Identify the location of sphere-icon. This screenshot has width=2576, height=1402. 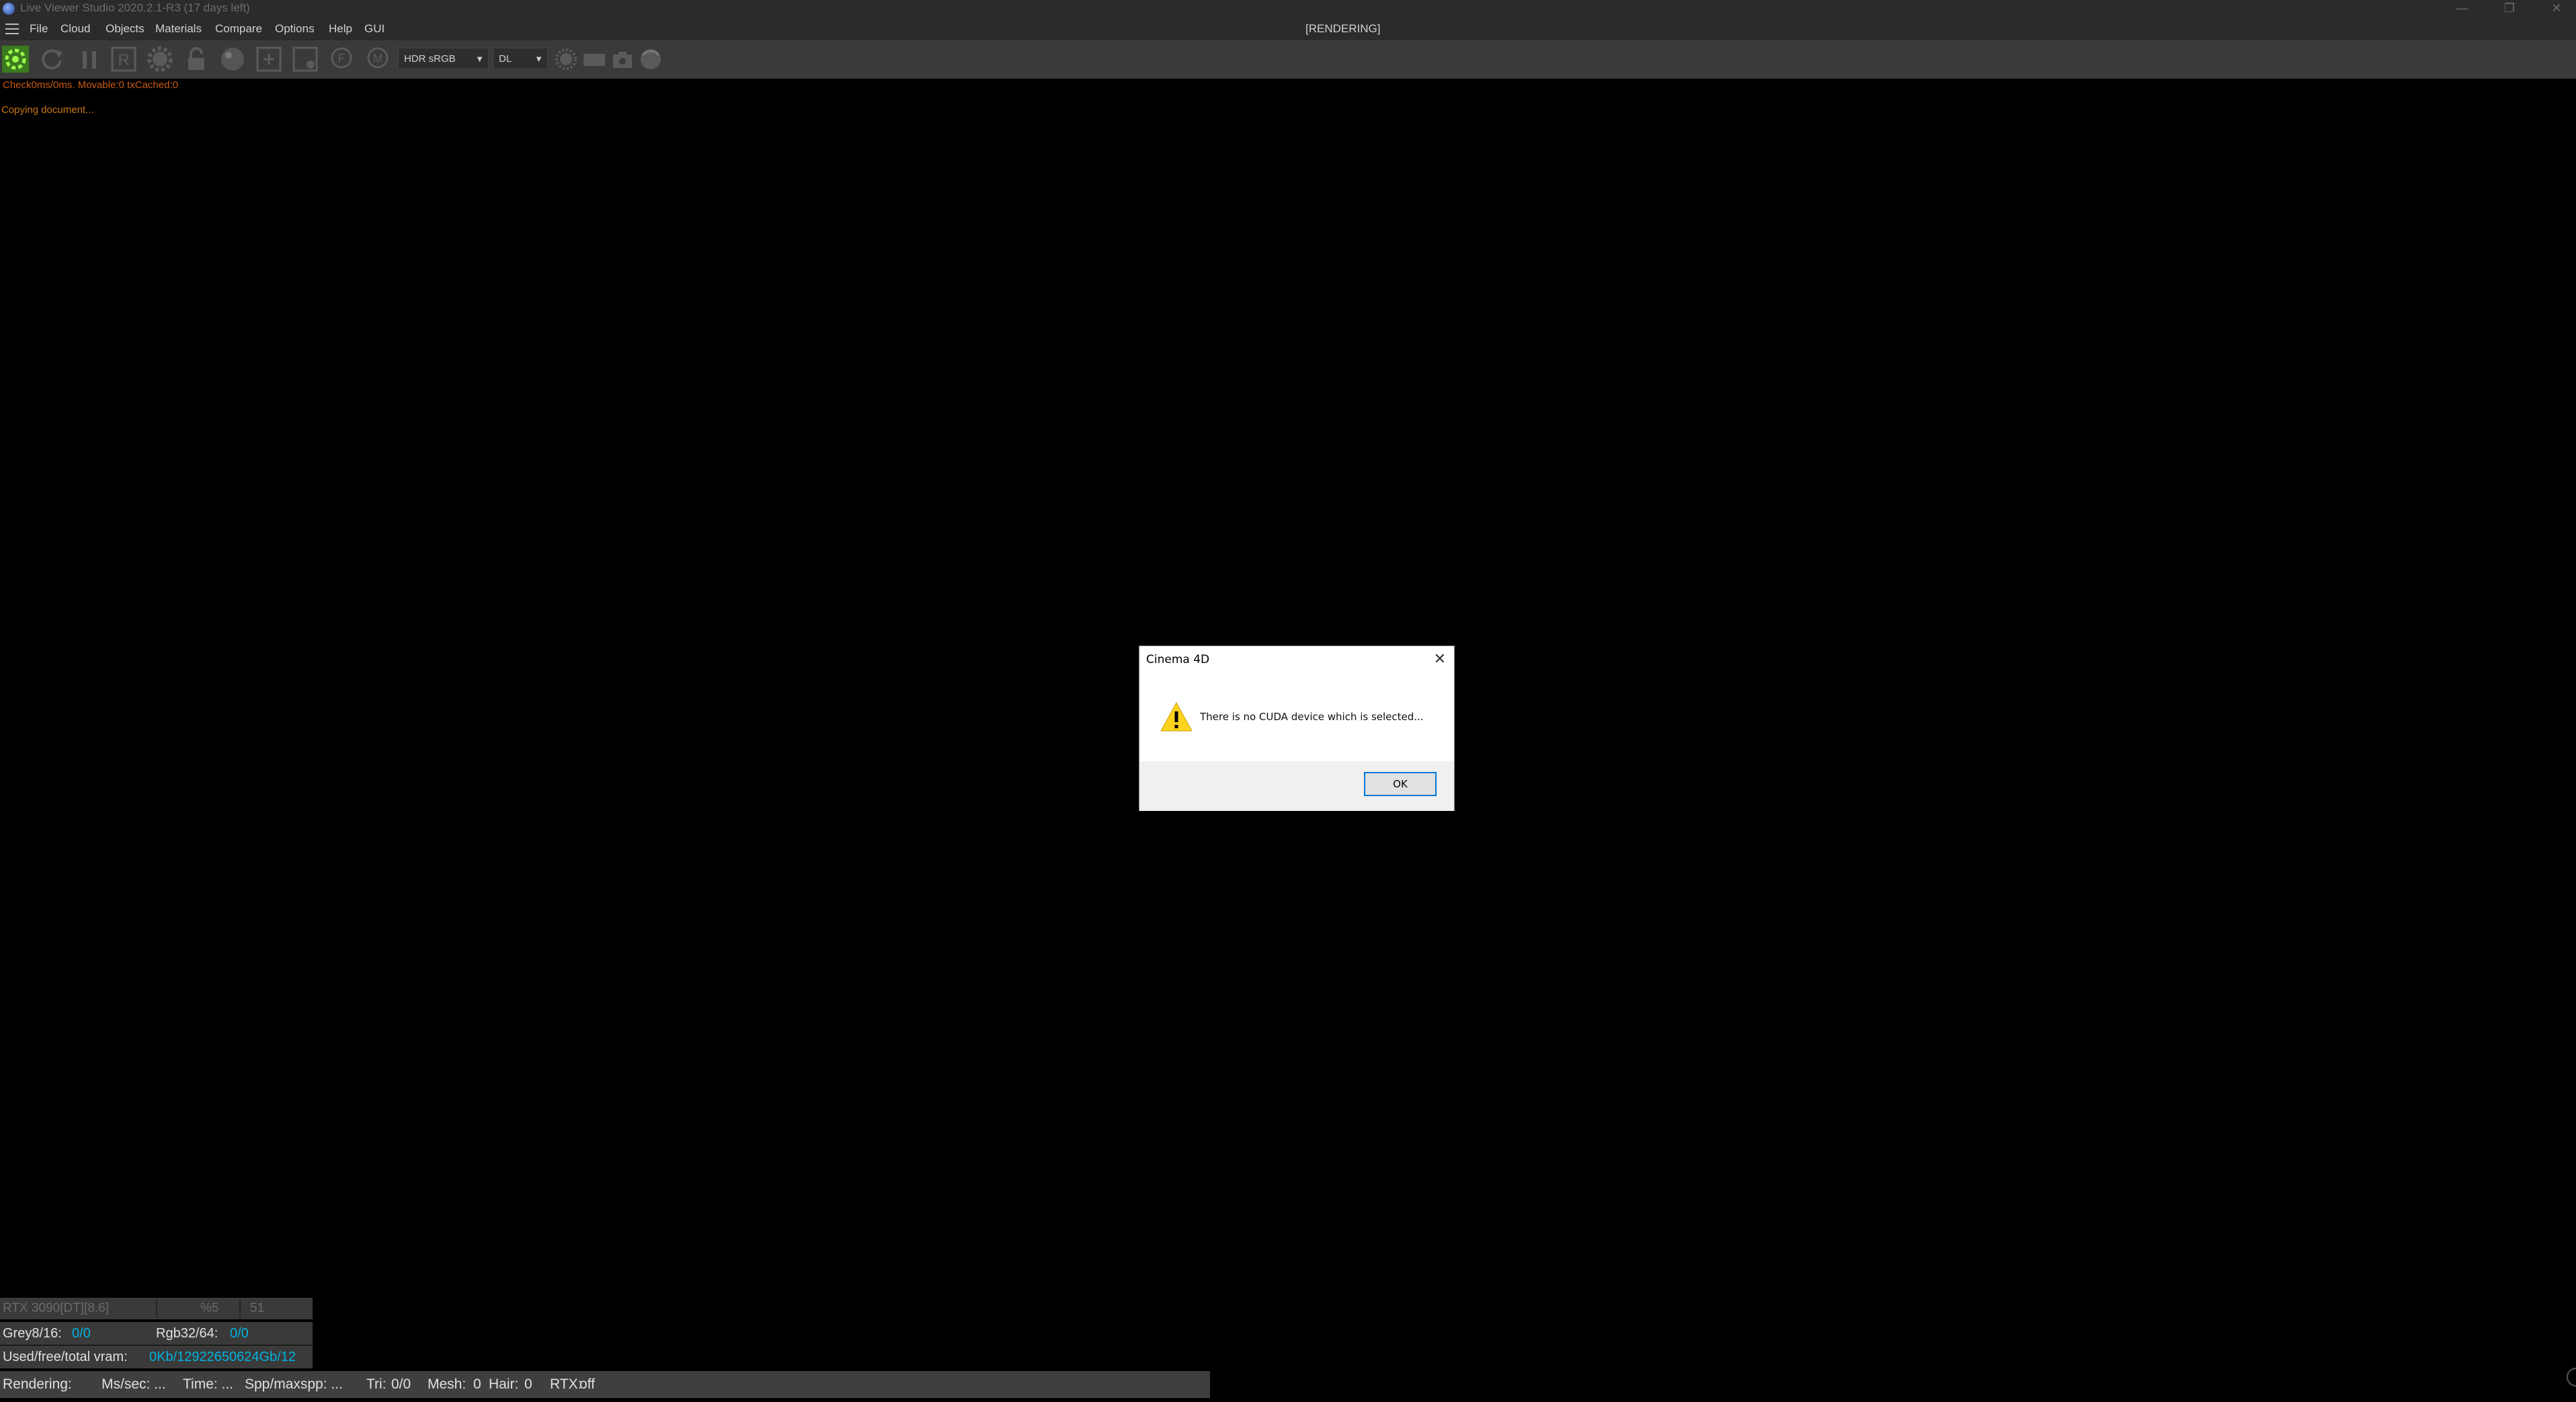
(650, 60).